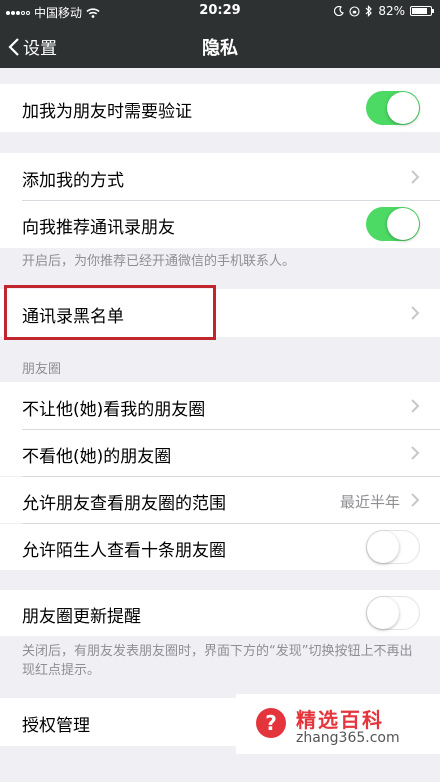 The image size is (440, 782). I want to click on row-label: 允许陌生人查看十条朋友圈, so click(124, 551).